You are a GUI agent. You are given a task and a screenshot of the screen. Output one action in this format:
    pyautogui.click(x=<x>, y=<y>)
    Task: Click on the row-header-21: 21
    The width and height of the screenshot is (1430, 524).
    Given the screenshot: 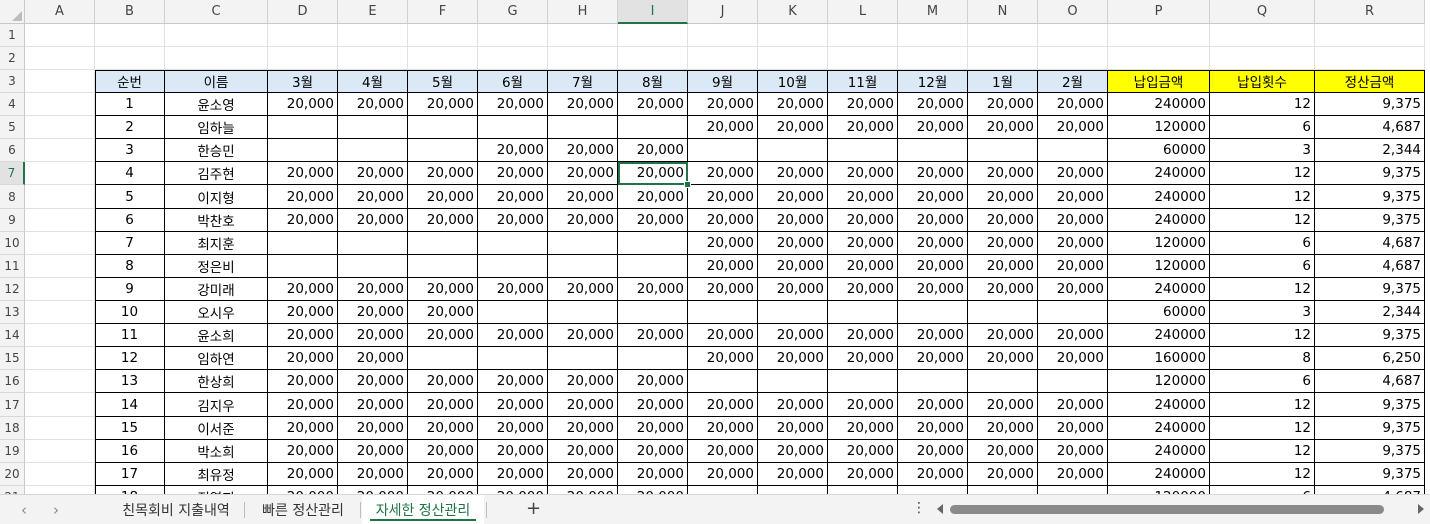 What is the action you would take?
    pyautogui.click(x=12, y=490)
    